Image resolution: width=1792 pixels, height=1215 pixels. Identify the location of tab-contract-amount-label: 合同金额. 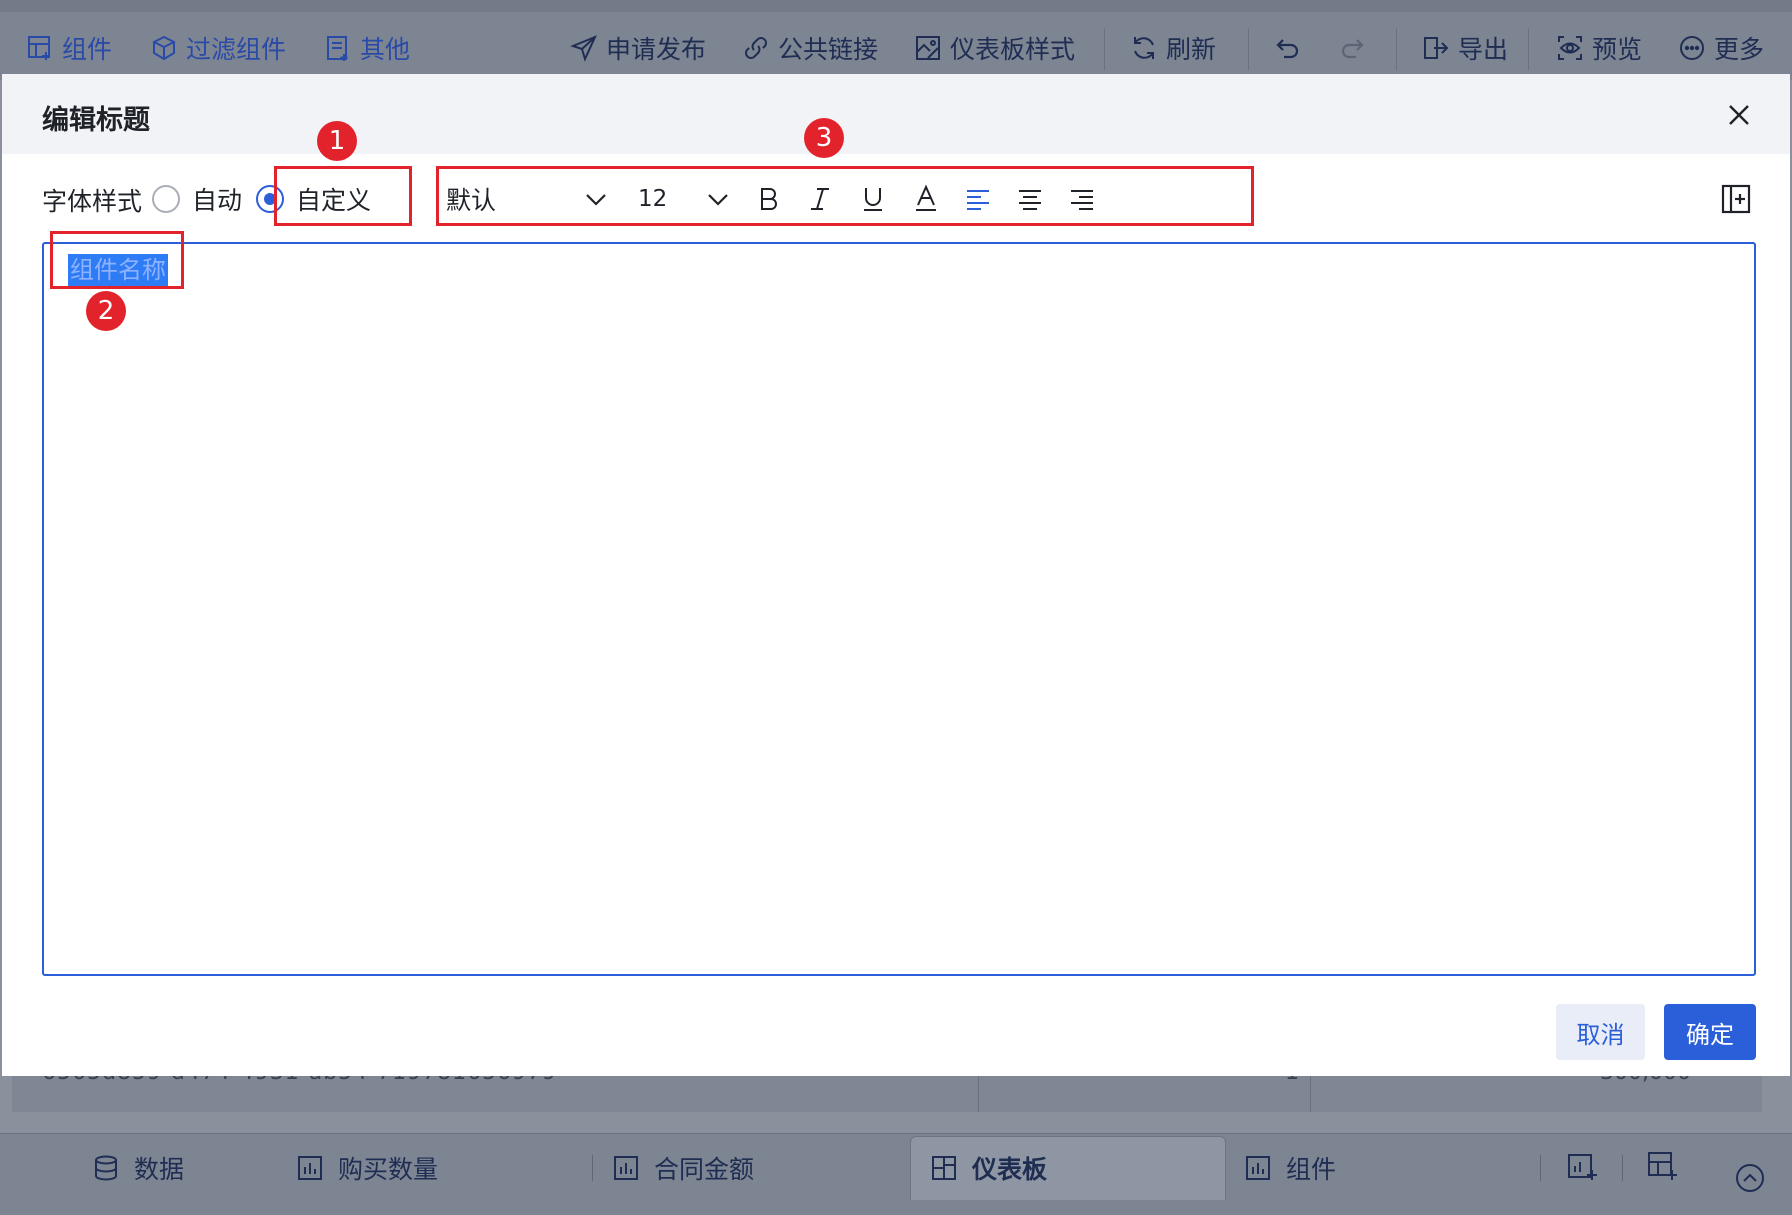
(704, 1169).